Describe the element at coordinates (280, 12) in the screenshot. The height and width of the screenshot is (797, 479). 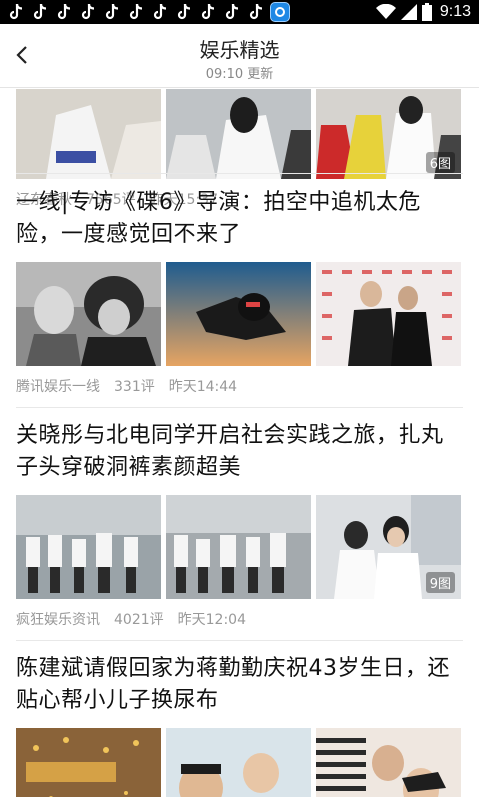
I see `app-icon` at that location.